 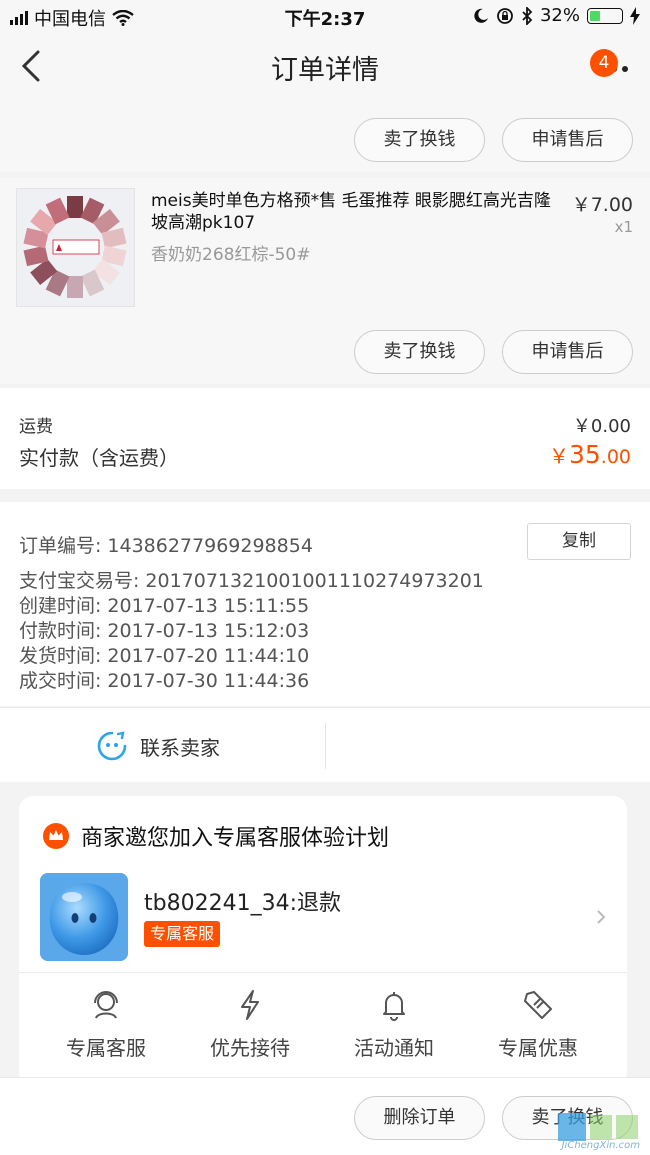 What do you see at coordinates (325, 70) in the screenshot?
I see `page-title: 订单详情` at bounding box center [325, 70].